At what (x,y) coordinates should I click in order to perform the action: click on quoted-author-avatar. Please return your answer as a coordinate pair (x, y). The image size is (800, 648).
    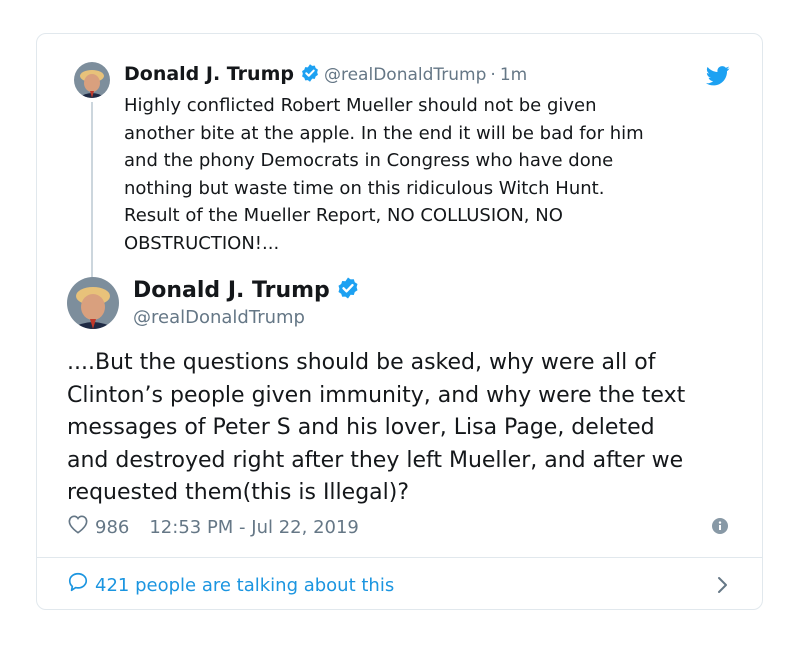
    Looking at the image, I should click on (92, 80).